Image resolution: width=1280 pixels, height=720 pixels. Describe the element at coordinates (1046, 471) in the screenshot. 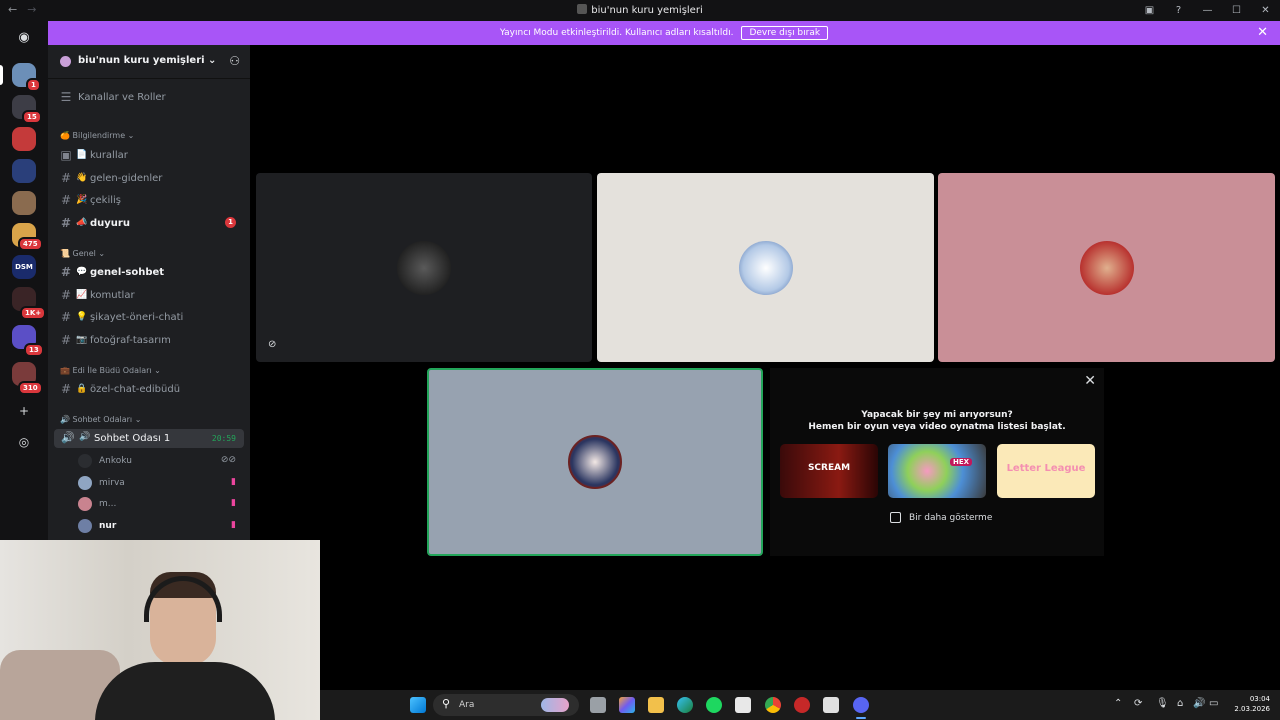

I see `game-card-letter-league: Letter League` at that location.